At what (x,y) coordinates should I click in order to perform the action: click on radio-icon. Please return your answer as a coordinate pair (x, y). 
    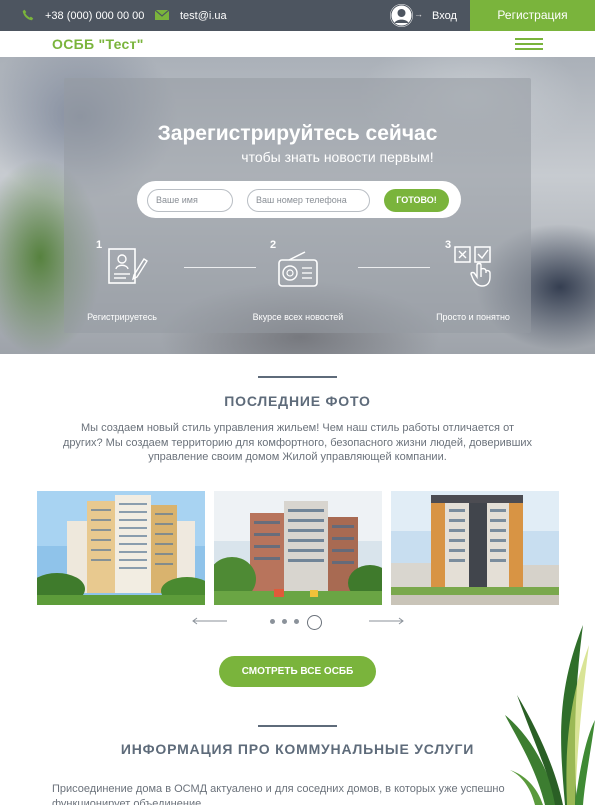
    Looking at the image, I should click on (298, 269).